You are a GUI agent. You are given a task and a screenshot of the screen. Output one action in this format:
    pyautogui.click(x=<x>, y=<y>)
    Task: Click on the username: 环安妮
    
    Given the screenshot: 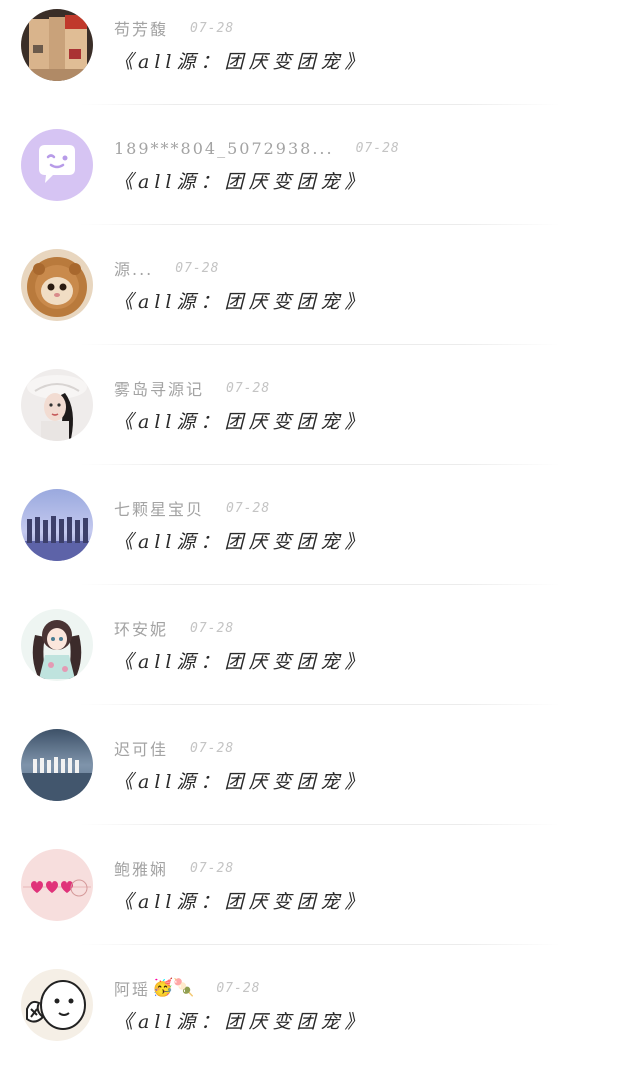 What is the action you would take?
    pyautogui.click(x=141, y=628)
    